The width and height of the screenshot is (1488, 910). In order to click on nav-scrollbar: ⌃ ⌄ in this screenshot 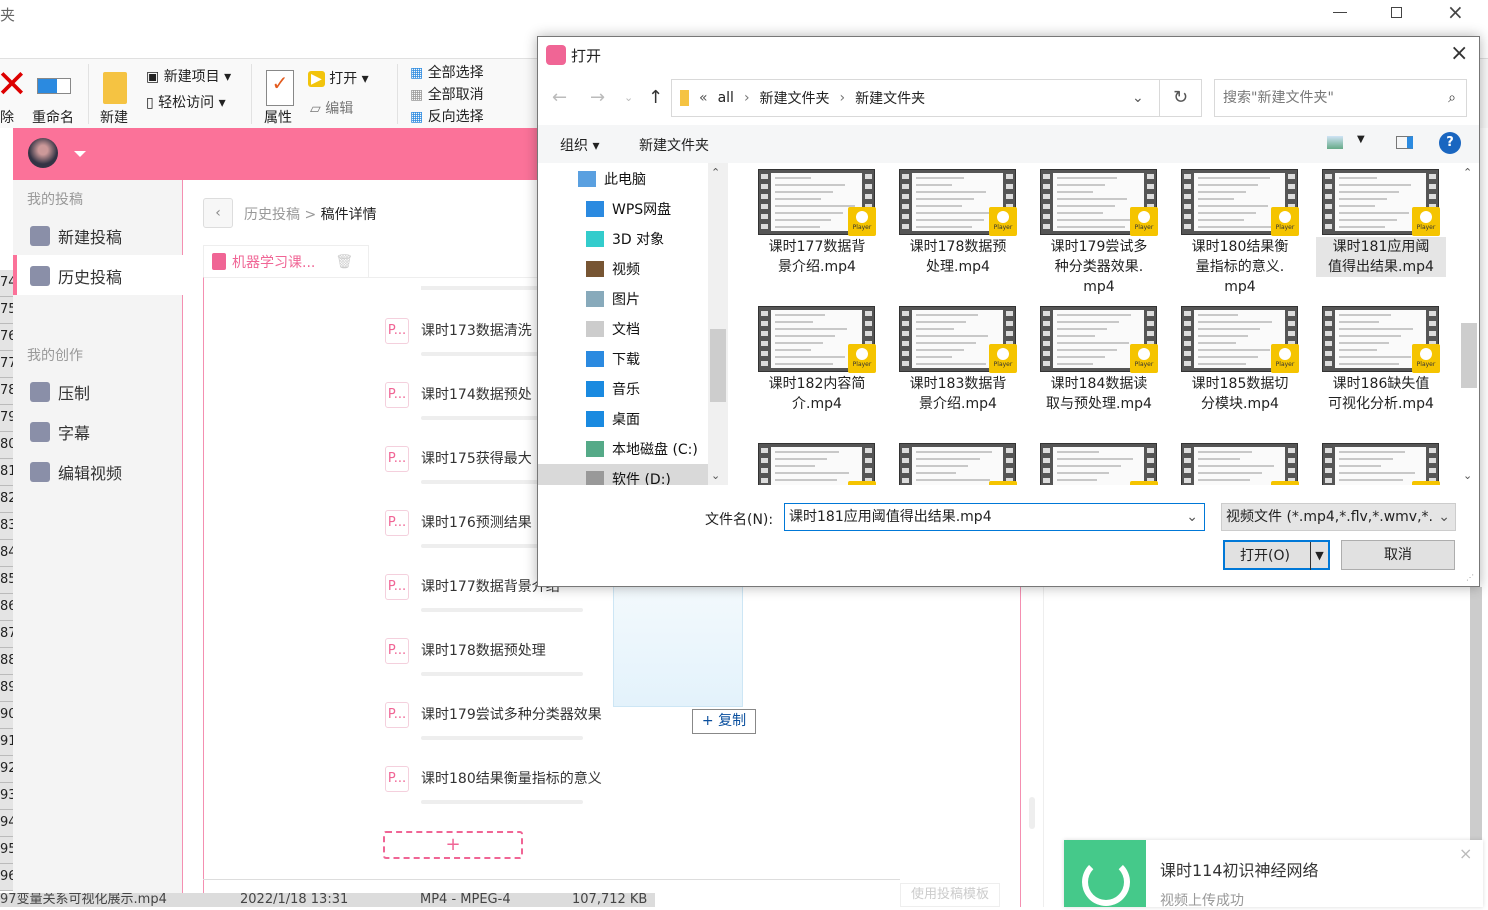, I will do `click(718, 324)`.